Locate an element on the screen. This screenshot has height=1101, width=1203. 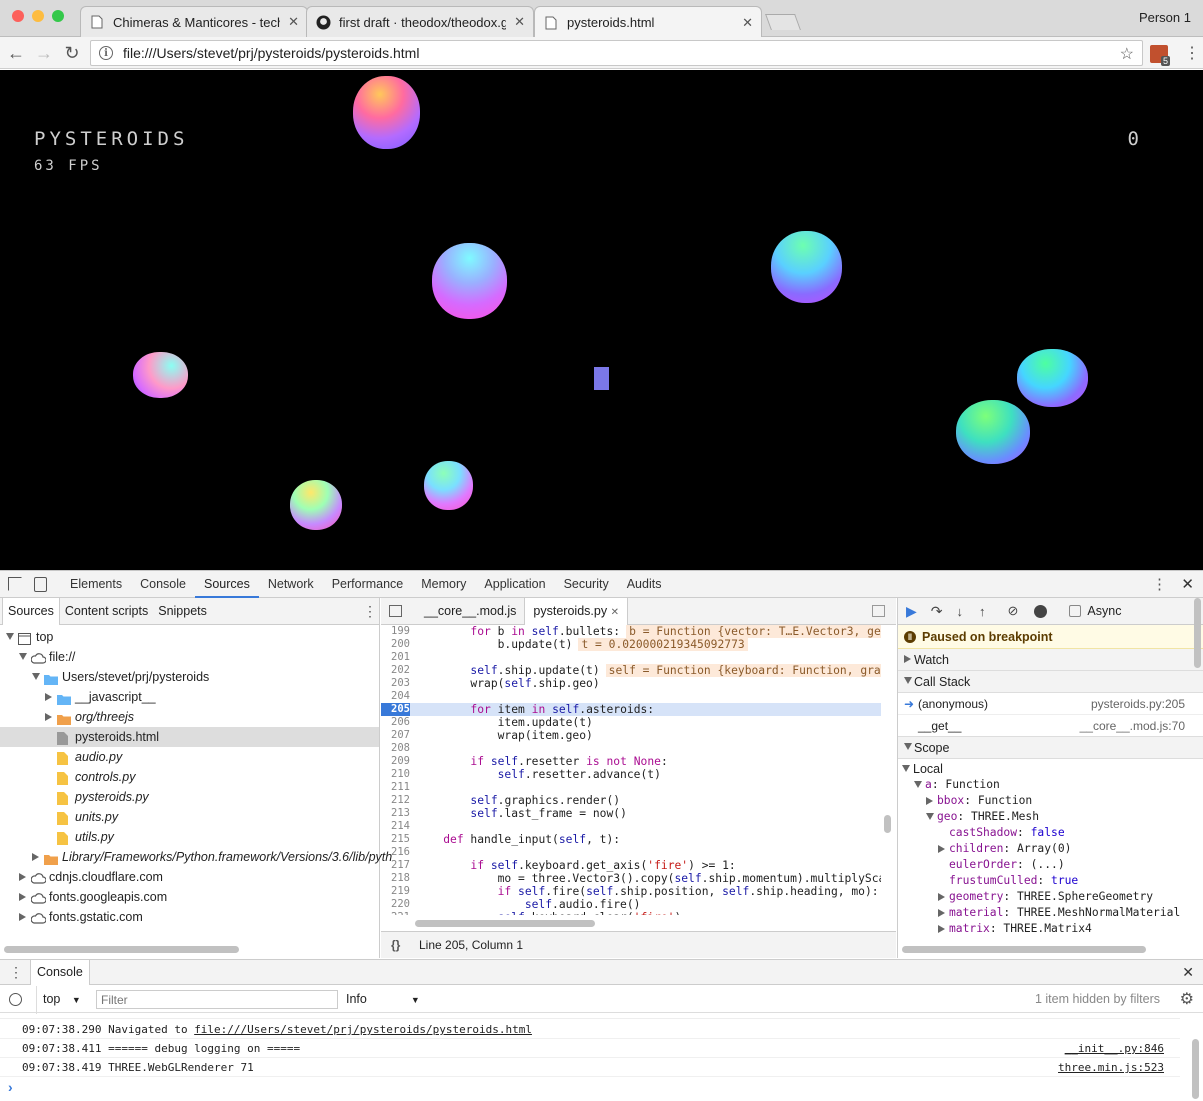
line-number: 199 is located at coordinates (395, 631).